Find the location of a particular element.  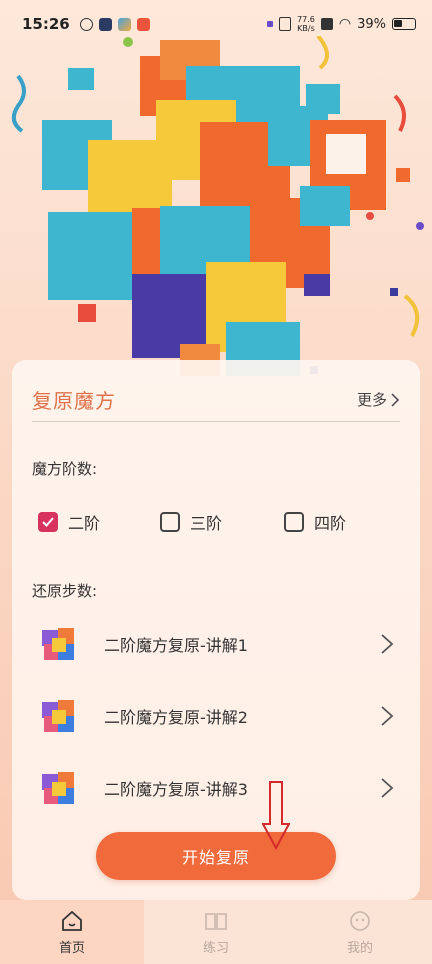

option-3x3: 三阶 is located at coordinates (222, 522).